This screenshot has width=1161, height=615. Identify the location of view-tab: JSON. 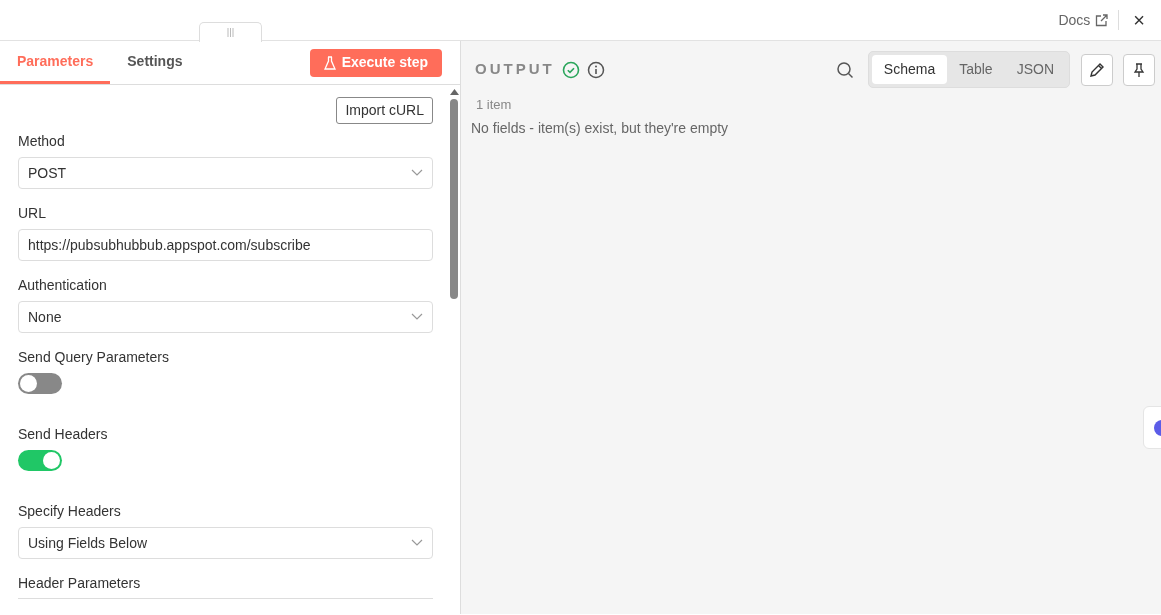
(1035, 69).